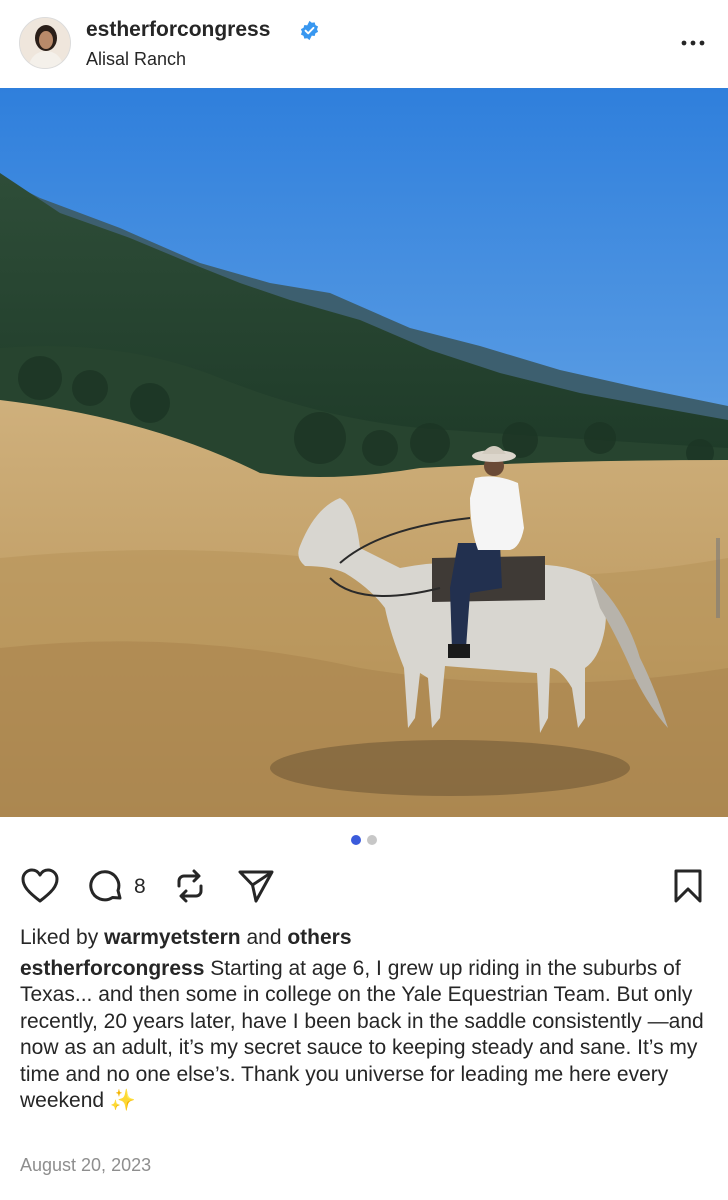 The width and height of the screenshot is (728, 1200). What do you see at coordinates (106, 886) in the screenshot?
I see `comment-icon` at bounding box center [106, 886].